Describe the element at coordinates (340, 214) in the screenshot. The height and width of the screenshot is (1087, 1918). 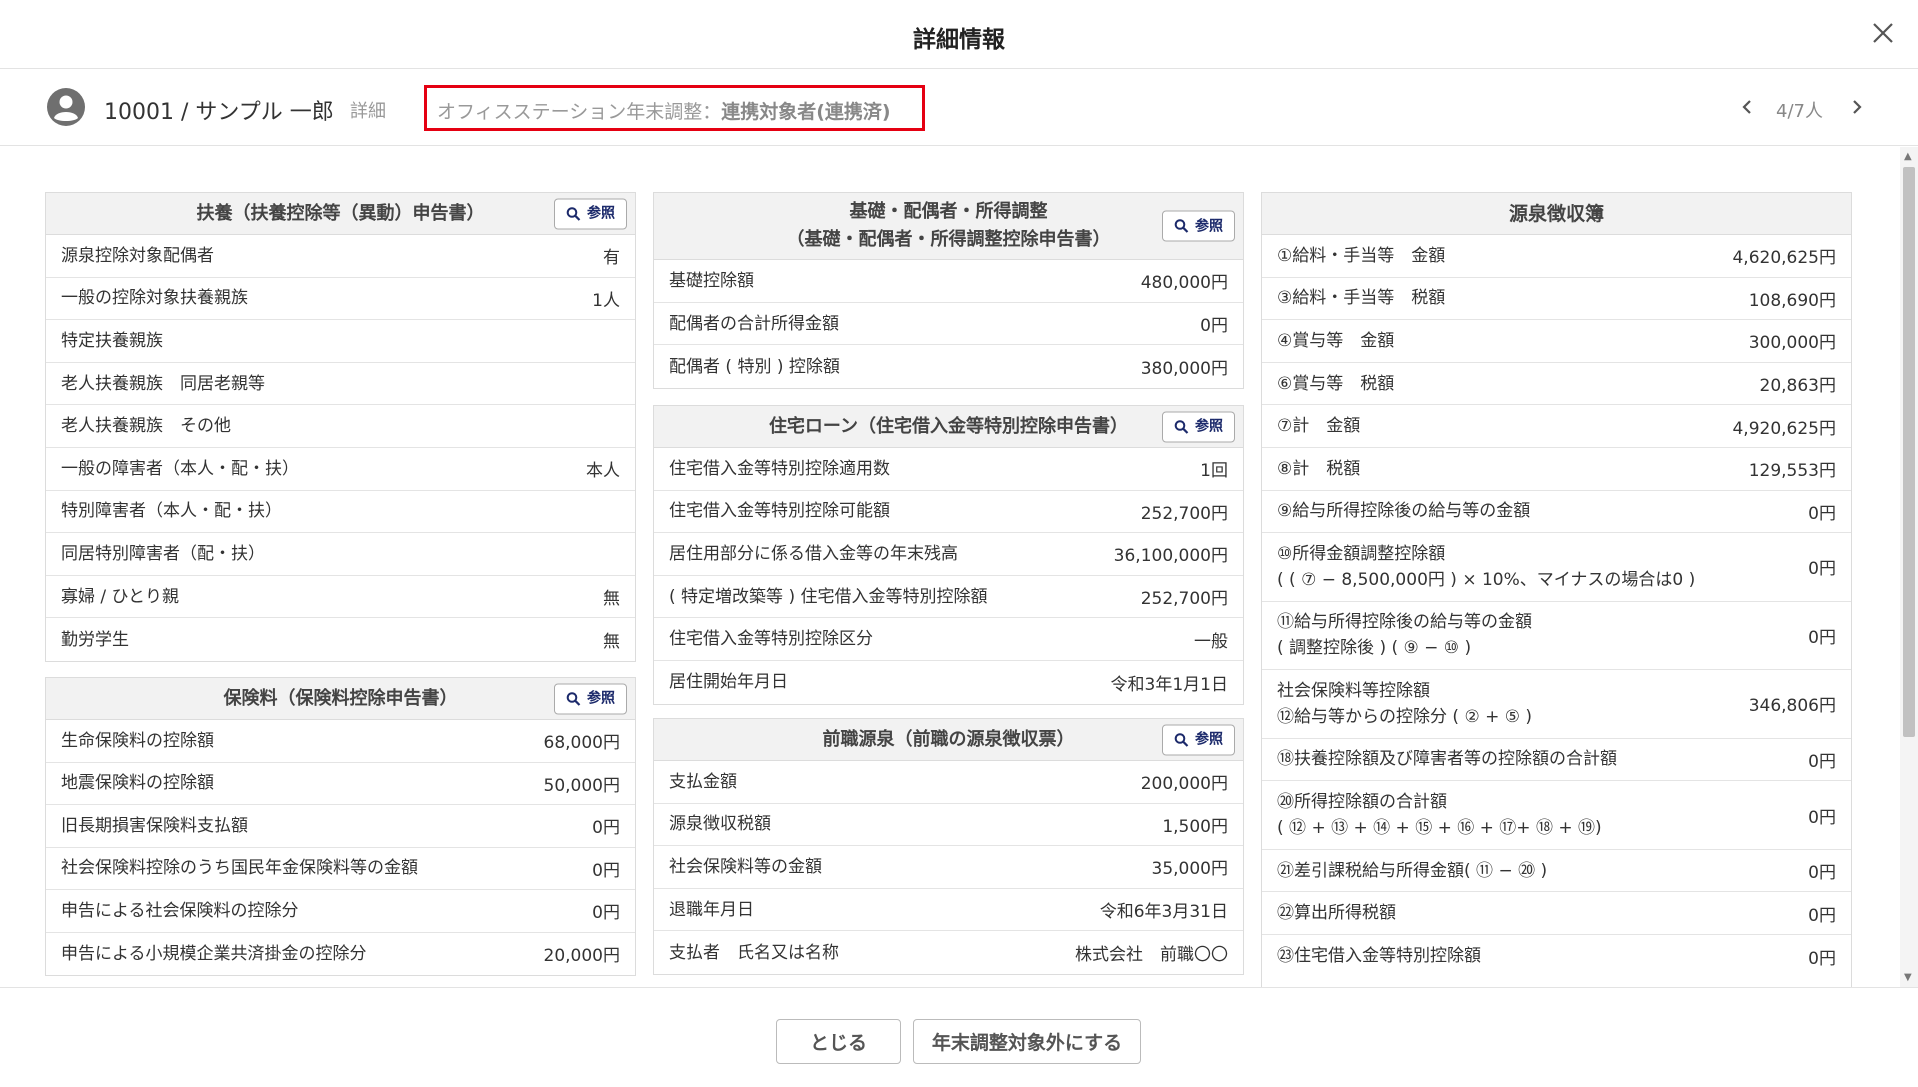
I see `panel-header: 扶養（扶養控除等（異動）申告書） 参照` at that location.